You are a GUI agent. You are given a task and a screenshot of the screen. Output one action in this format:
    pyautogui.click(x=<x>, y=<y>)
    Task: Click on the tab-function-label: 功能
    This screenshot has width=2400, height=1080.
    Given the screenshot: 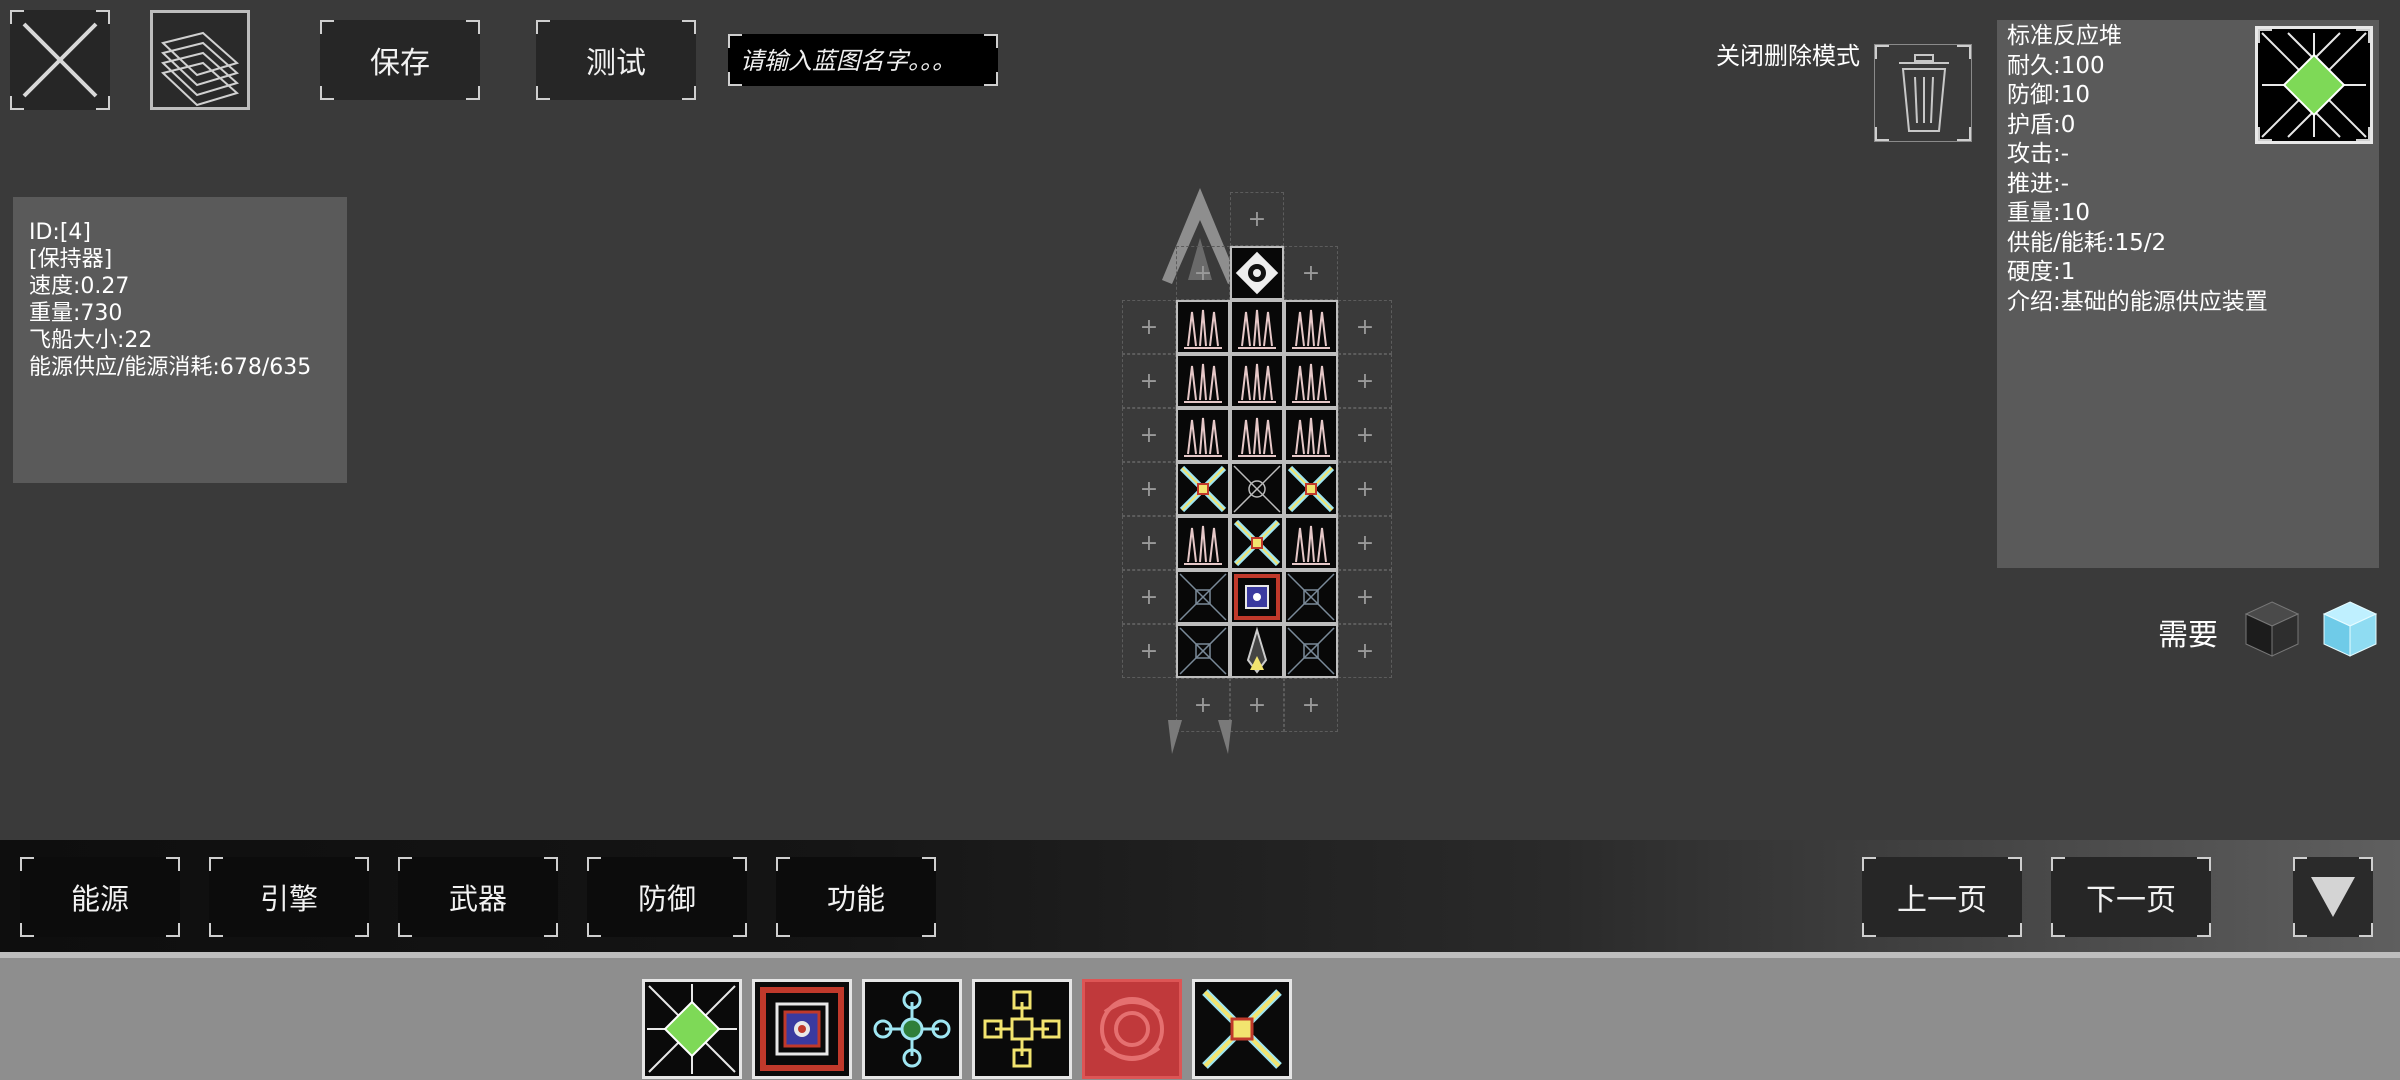 What is the action you would take?
    pyautogui.click(x=855, y=899)
    